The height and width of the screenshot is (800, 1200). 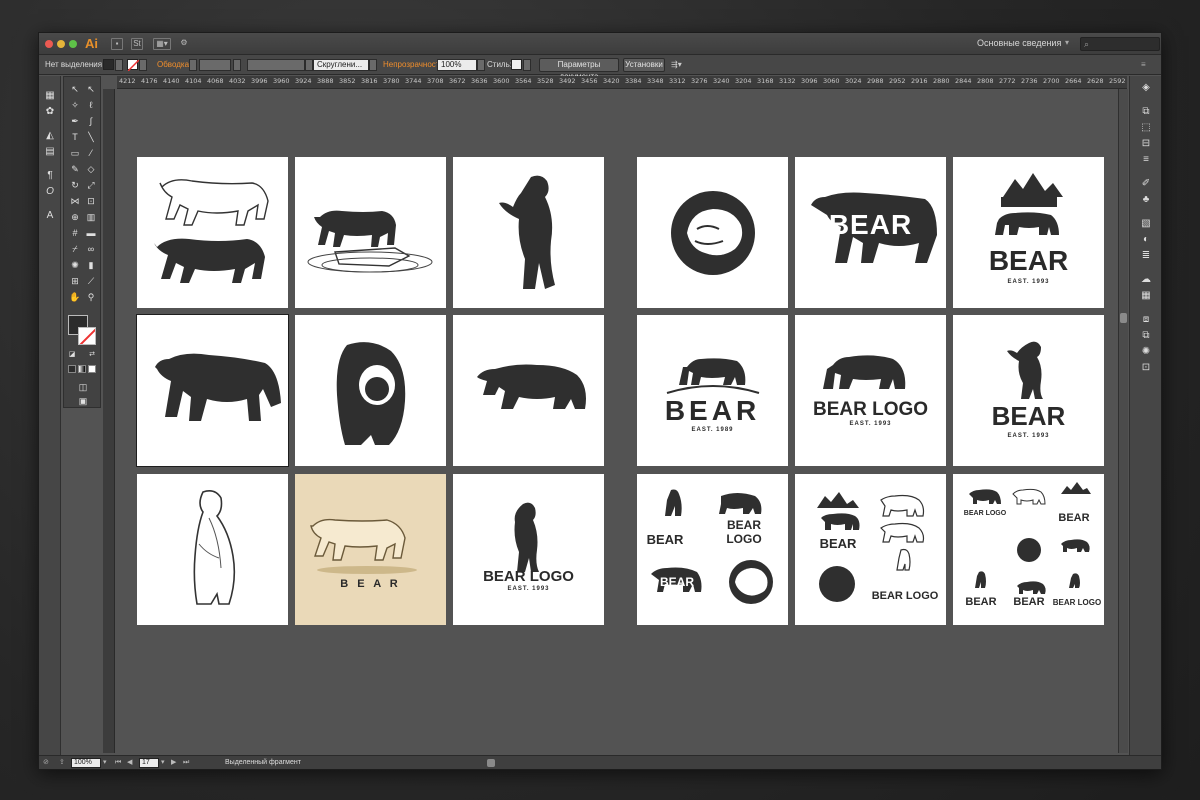 I want to click on color-mode-button, so click(x=72, y=369).